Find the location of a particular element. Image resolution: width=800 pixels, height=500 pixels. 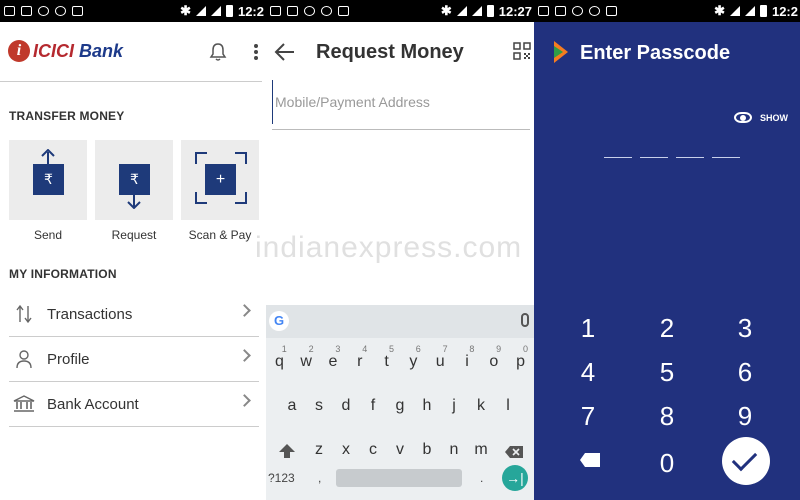

key-k: k is located at coordinates (481, 403).